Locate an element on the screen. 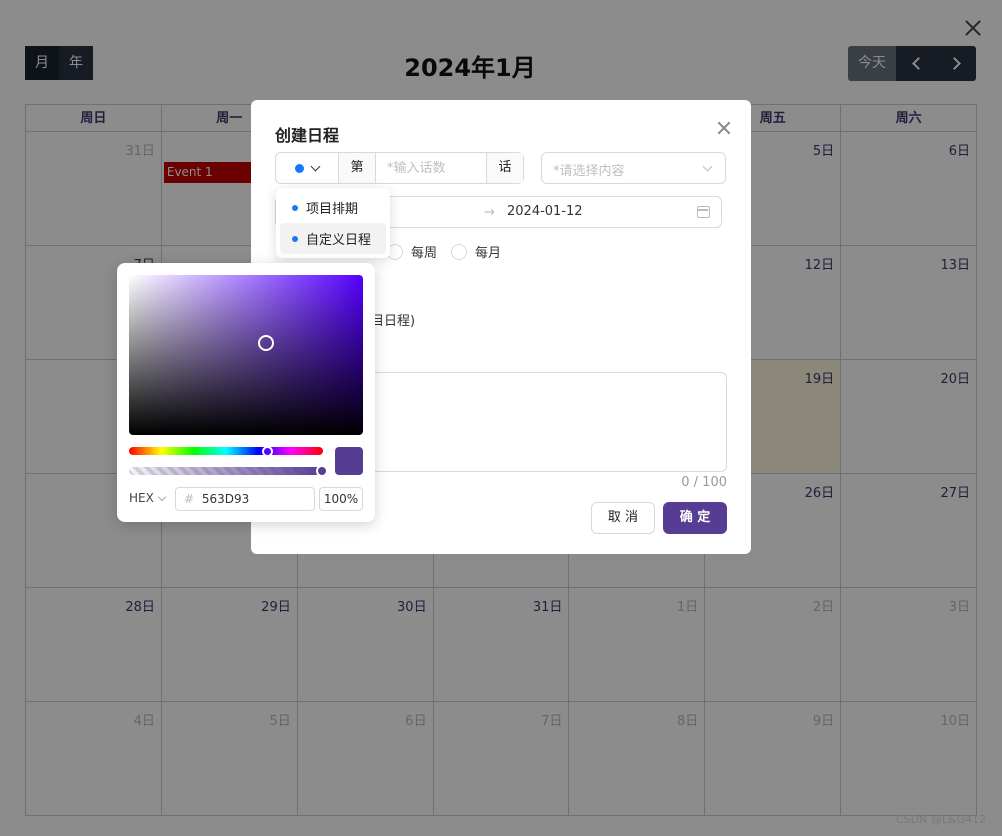  radio-circle is located at coordinates (459, 251).